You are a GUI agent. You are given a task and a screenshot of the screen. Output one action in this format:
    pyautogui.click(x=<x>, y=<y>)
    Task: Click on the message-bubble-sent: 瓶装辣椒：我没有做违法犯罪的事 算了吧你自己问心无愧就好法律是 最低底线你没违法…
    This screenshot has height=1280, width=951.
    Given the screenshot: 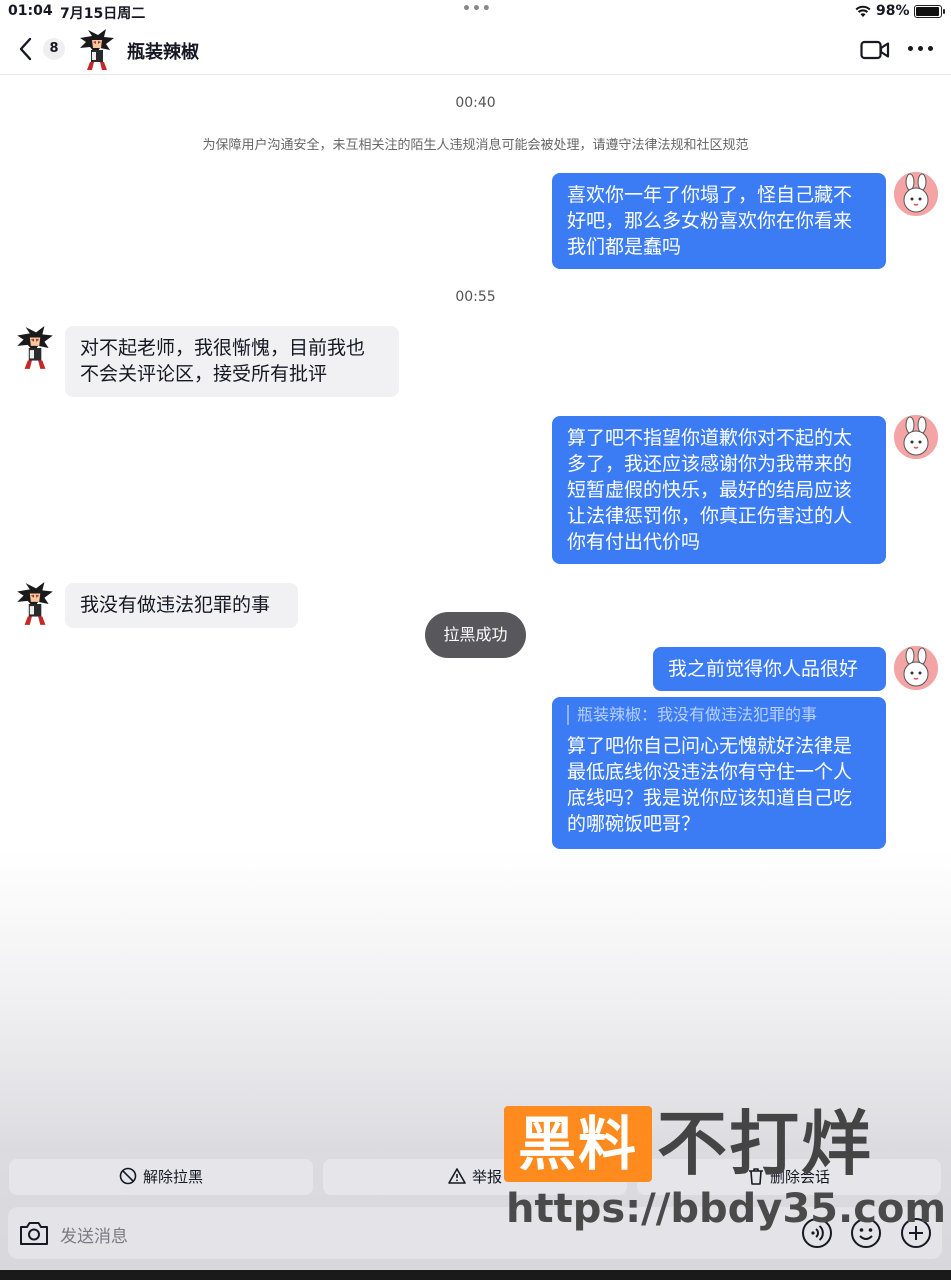 What is the action you would take?
    pyautogui.click(x=719, y=773)
    